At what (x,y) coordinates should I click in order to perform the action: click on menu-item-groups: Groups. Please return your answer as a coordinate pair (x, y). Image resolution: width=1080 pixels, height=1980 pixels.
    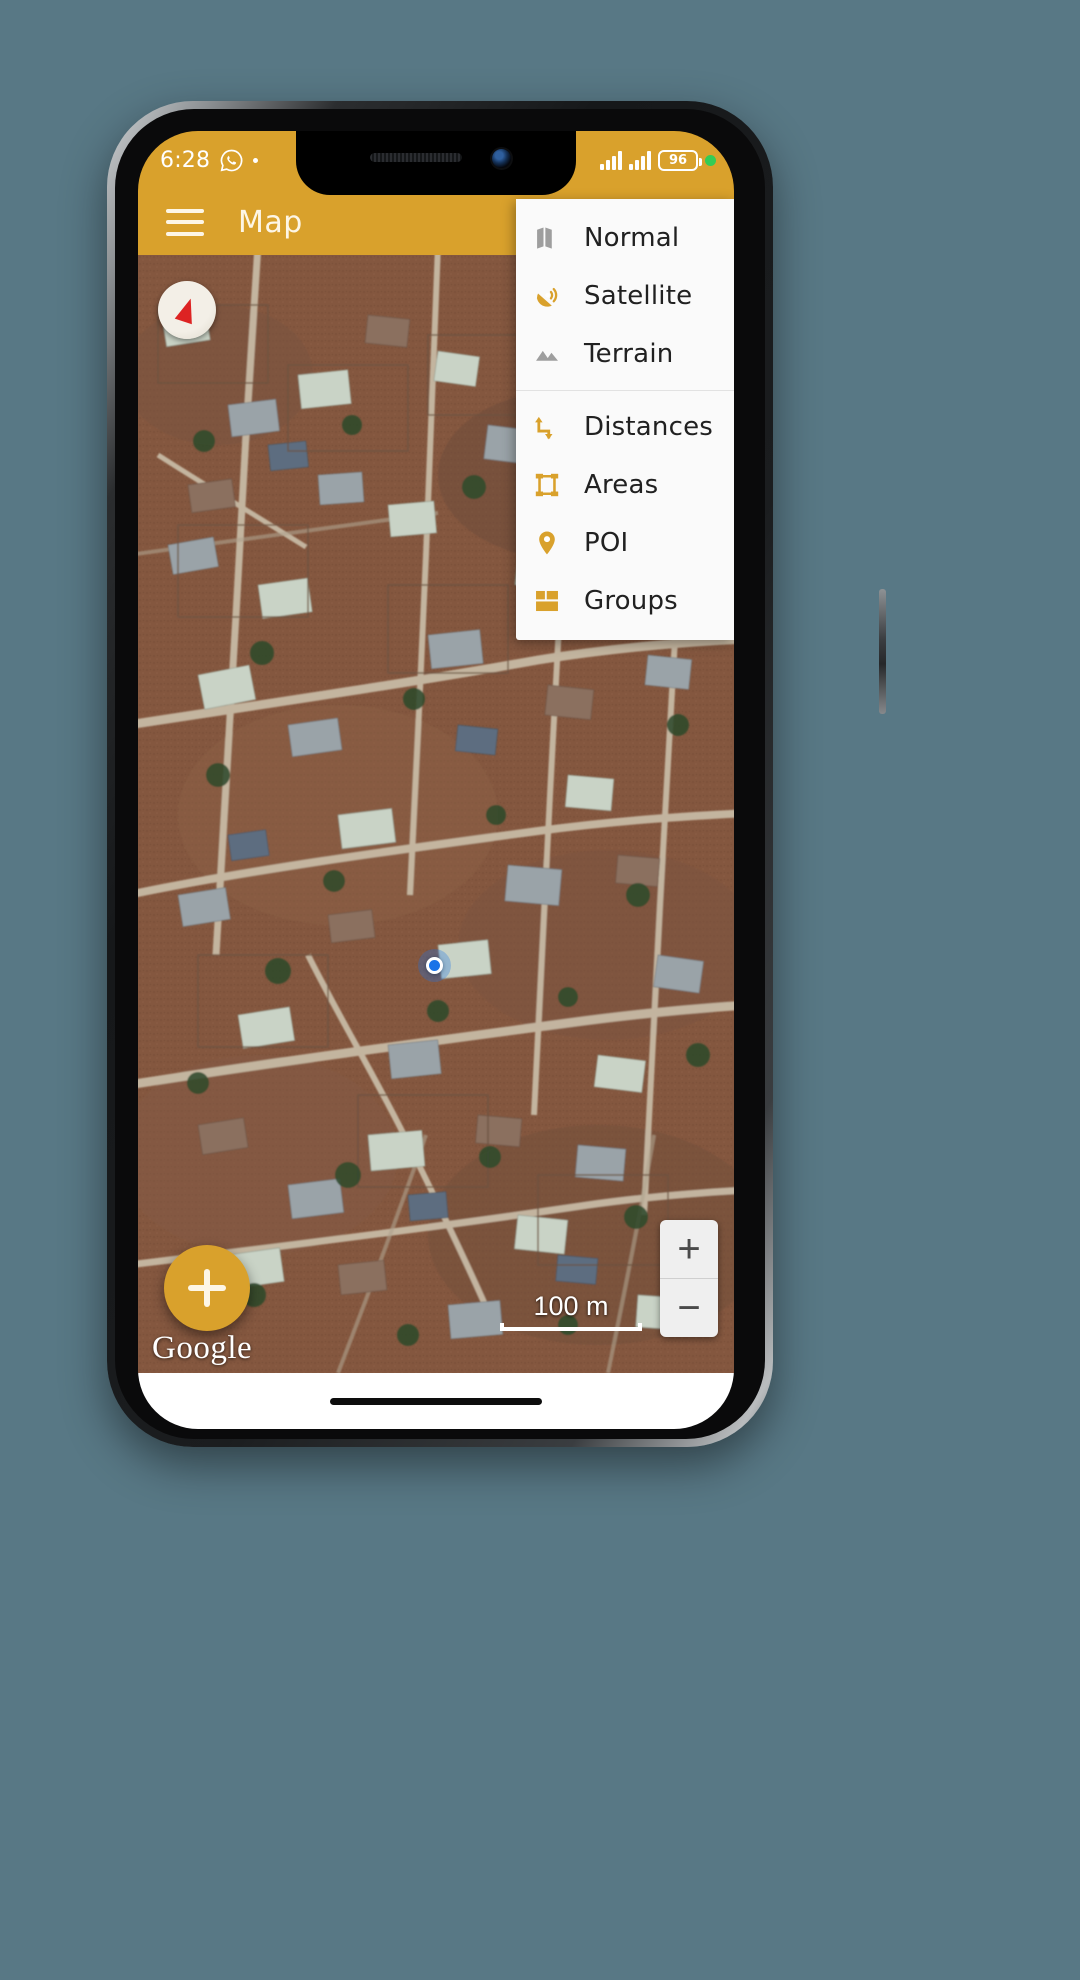
    Looking at the image, I should click on (625, 601).